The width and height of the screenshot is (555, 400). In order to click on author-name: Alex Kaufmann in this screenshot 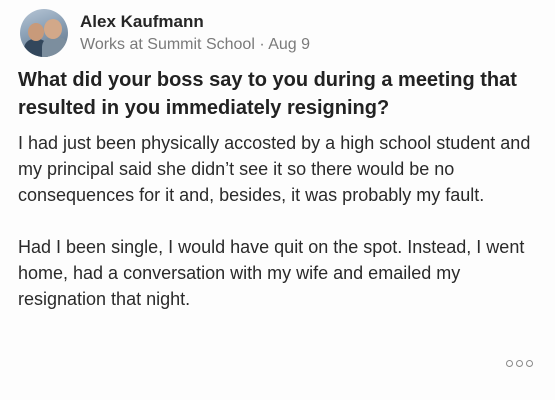, I will do `click(195, 22)`.